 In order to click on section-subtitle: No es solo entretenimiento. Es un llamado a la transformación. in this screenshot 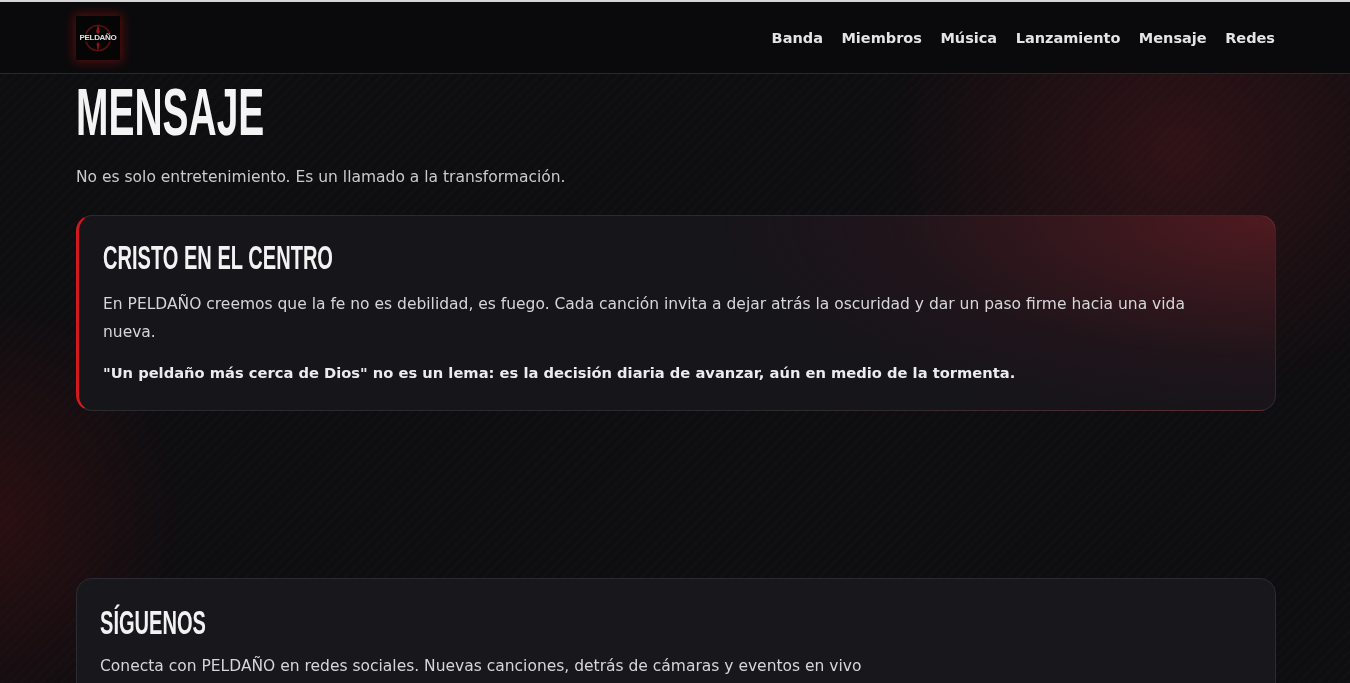, I will do `click(321, 177)`.